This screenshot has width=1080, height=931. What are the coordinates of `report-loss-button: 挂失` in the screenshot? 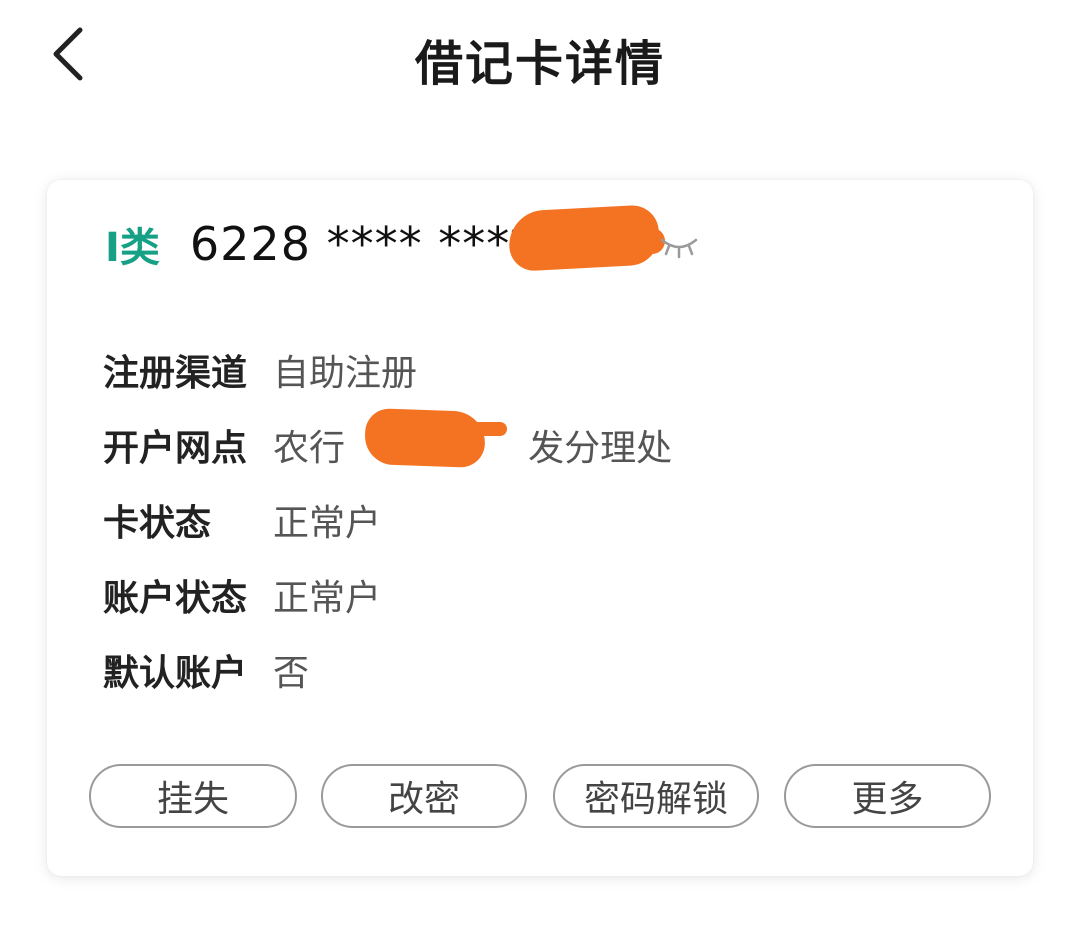 It's located at (193, 796).